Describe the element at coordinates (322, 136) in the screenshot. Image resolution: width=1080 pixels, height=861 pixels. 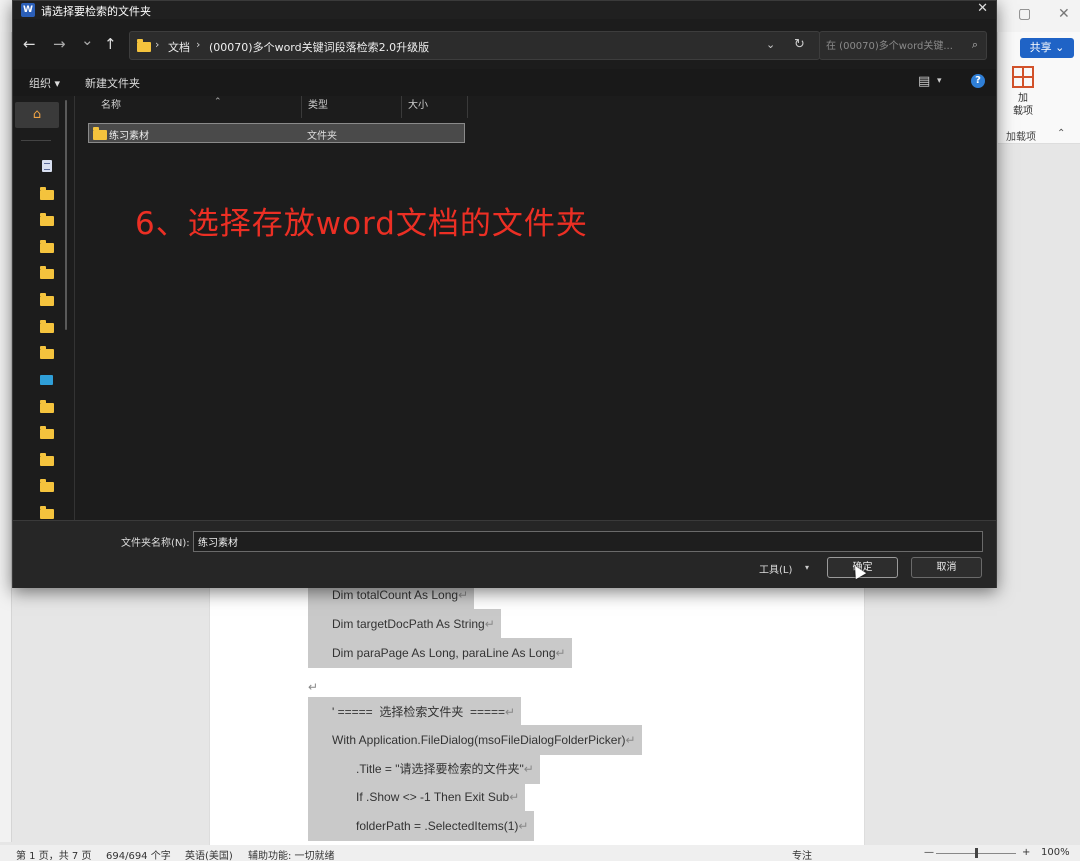
I see `file-type: 文件夹` at that location.